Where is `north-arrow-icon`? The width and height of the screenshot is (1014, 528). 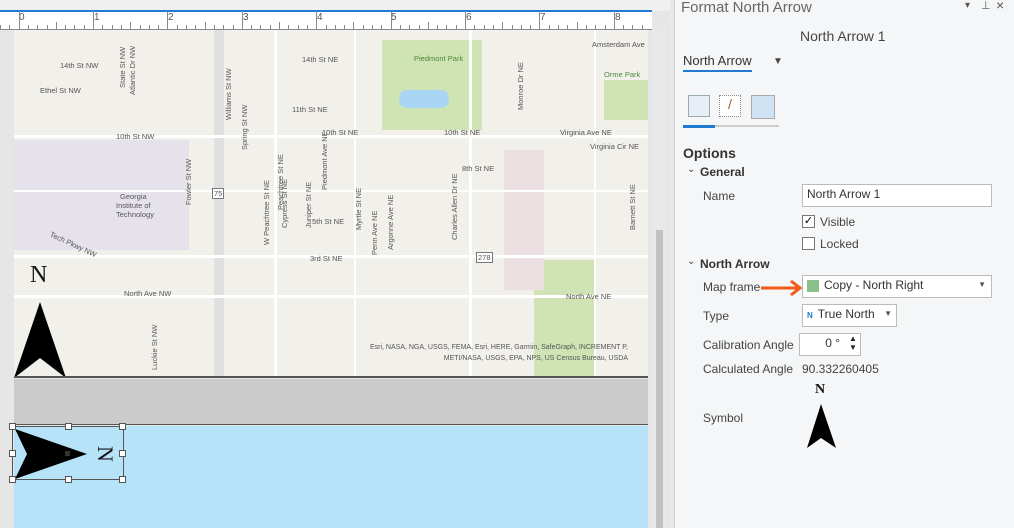
north-arrow-icon is located at coordinates (40, 339).